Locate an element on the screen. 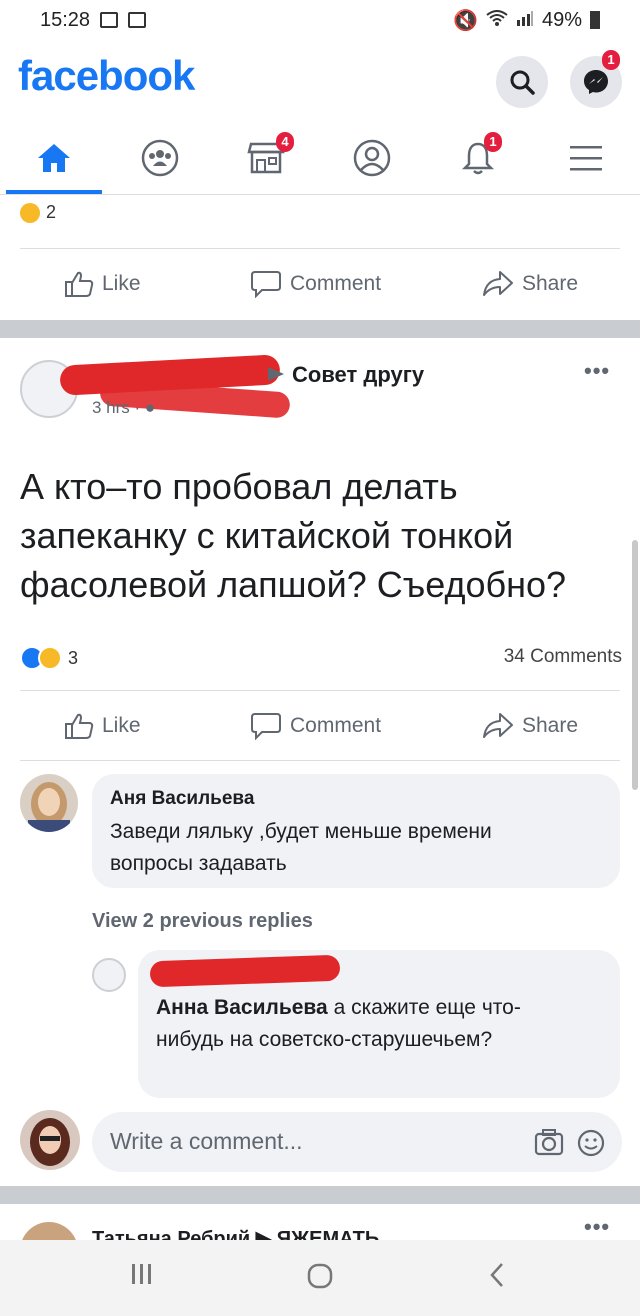  groups-icon is located at coordinates (160, 158).